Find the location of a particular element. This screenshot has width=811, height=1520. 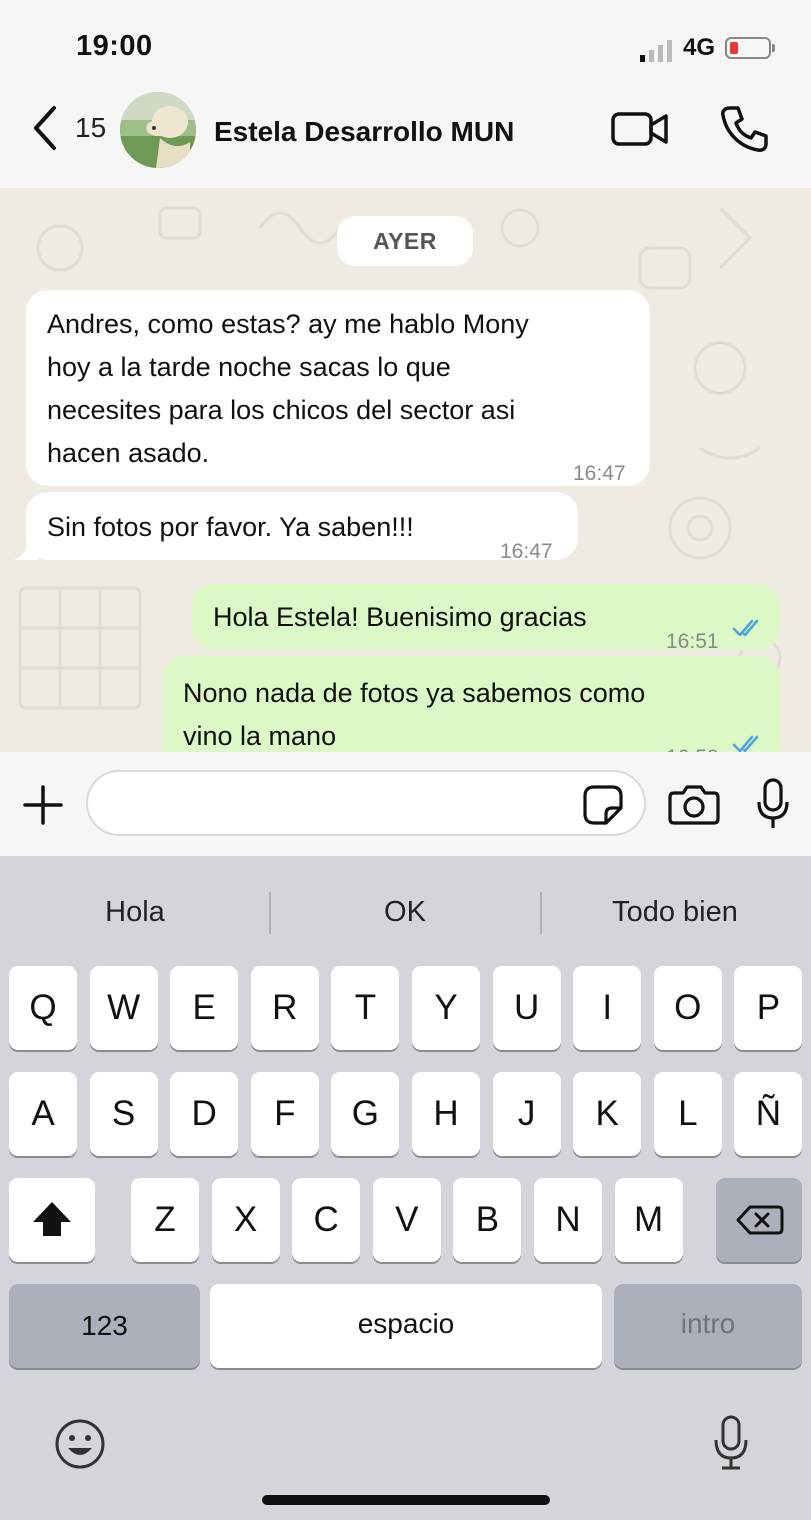

incoming-message: Sin fotos por favor. Ya saben!!! 16:47 is located at coordinates (302, 527).